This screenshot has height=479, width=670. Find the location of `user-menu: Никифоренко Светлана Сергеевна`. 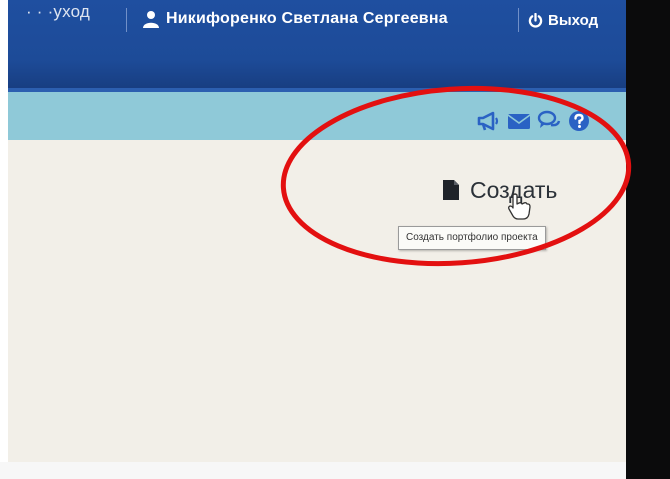

user-menu: Никифоренко Светлана Сергеевна is located at coordinates (295, 19).